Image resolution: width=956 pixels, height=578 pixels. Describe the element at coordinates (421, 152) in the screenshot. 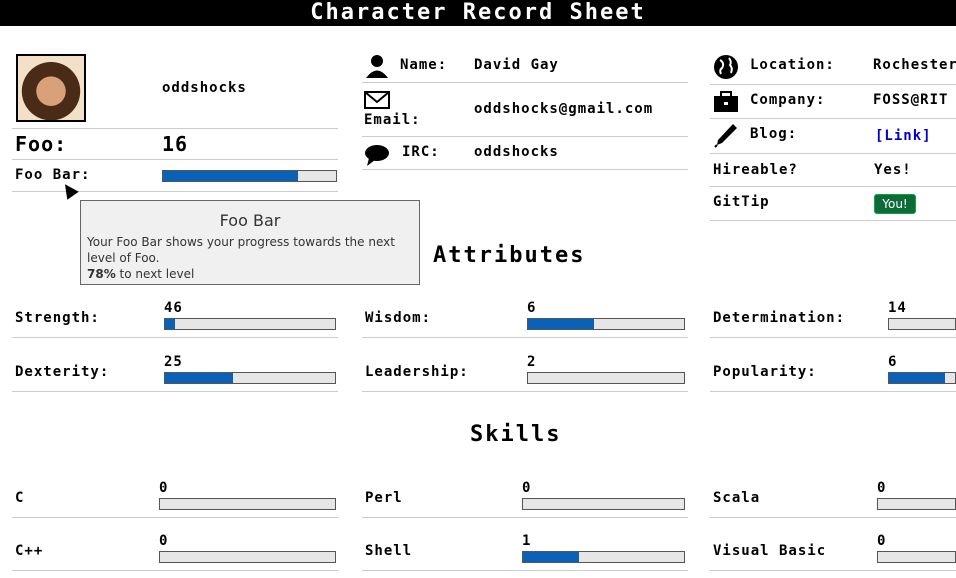

I see `irc-label: IRC:` at that location.